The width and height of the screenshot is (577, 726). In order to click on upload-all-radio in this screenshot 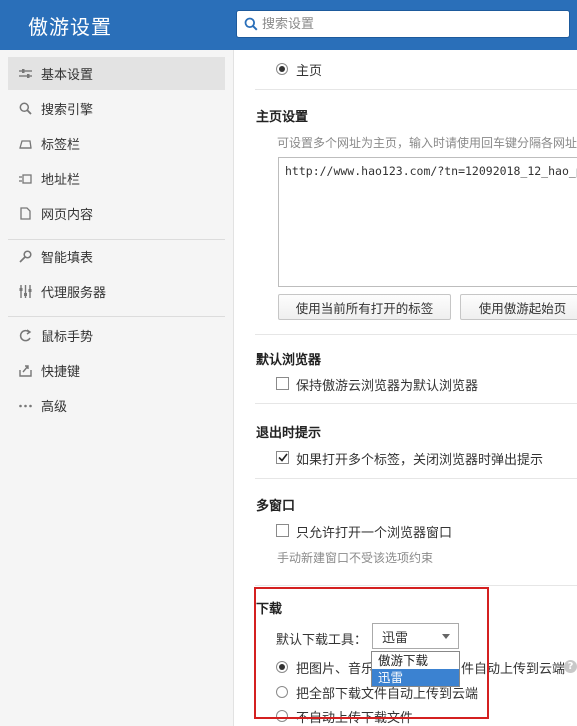, I will do `click(282, 692)`.